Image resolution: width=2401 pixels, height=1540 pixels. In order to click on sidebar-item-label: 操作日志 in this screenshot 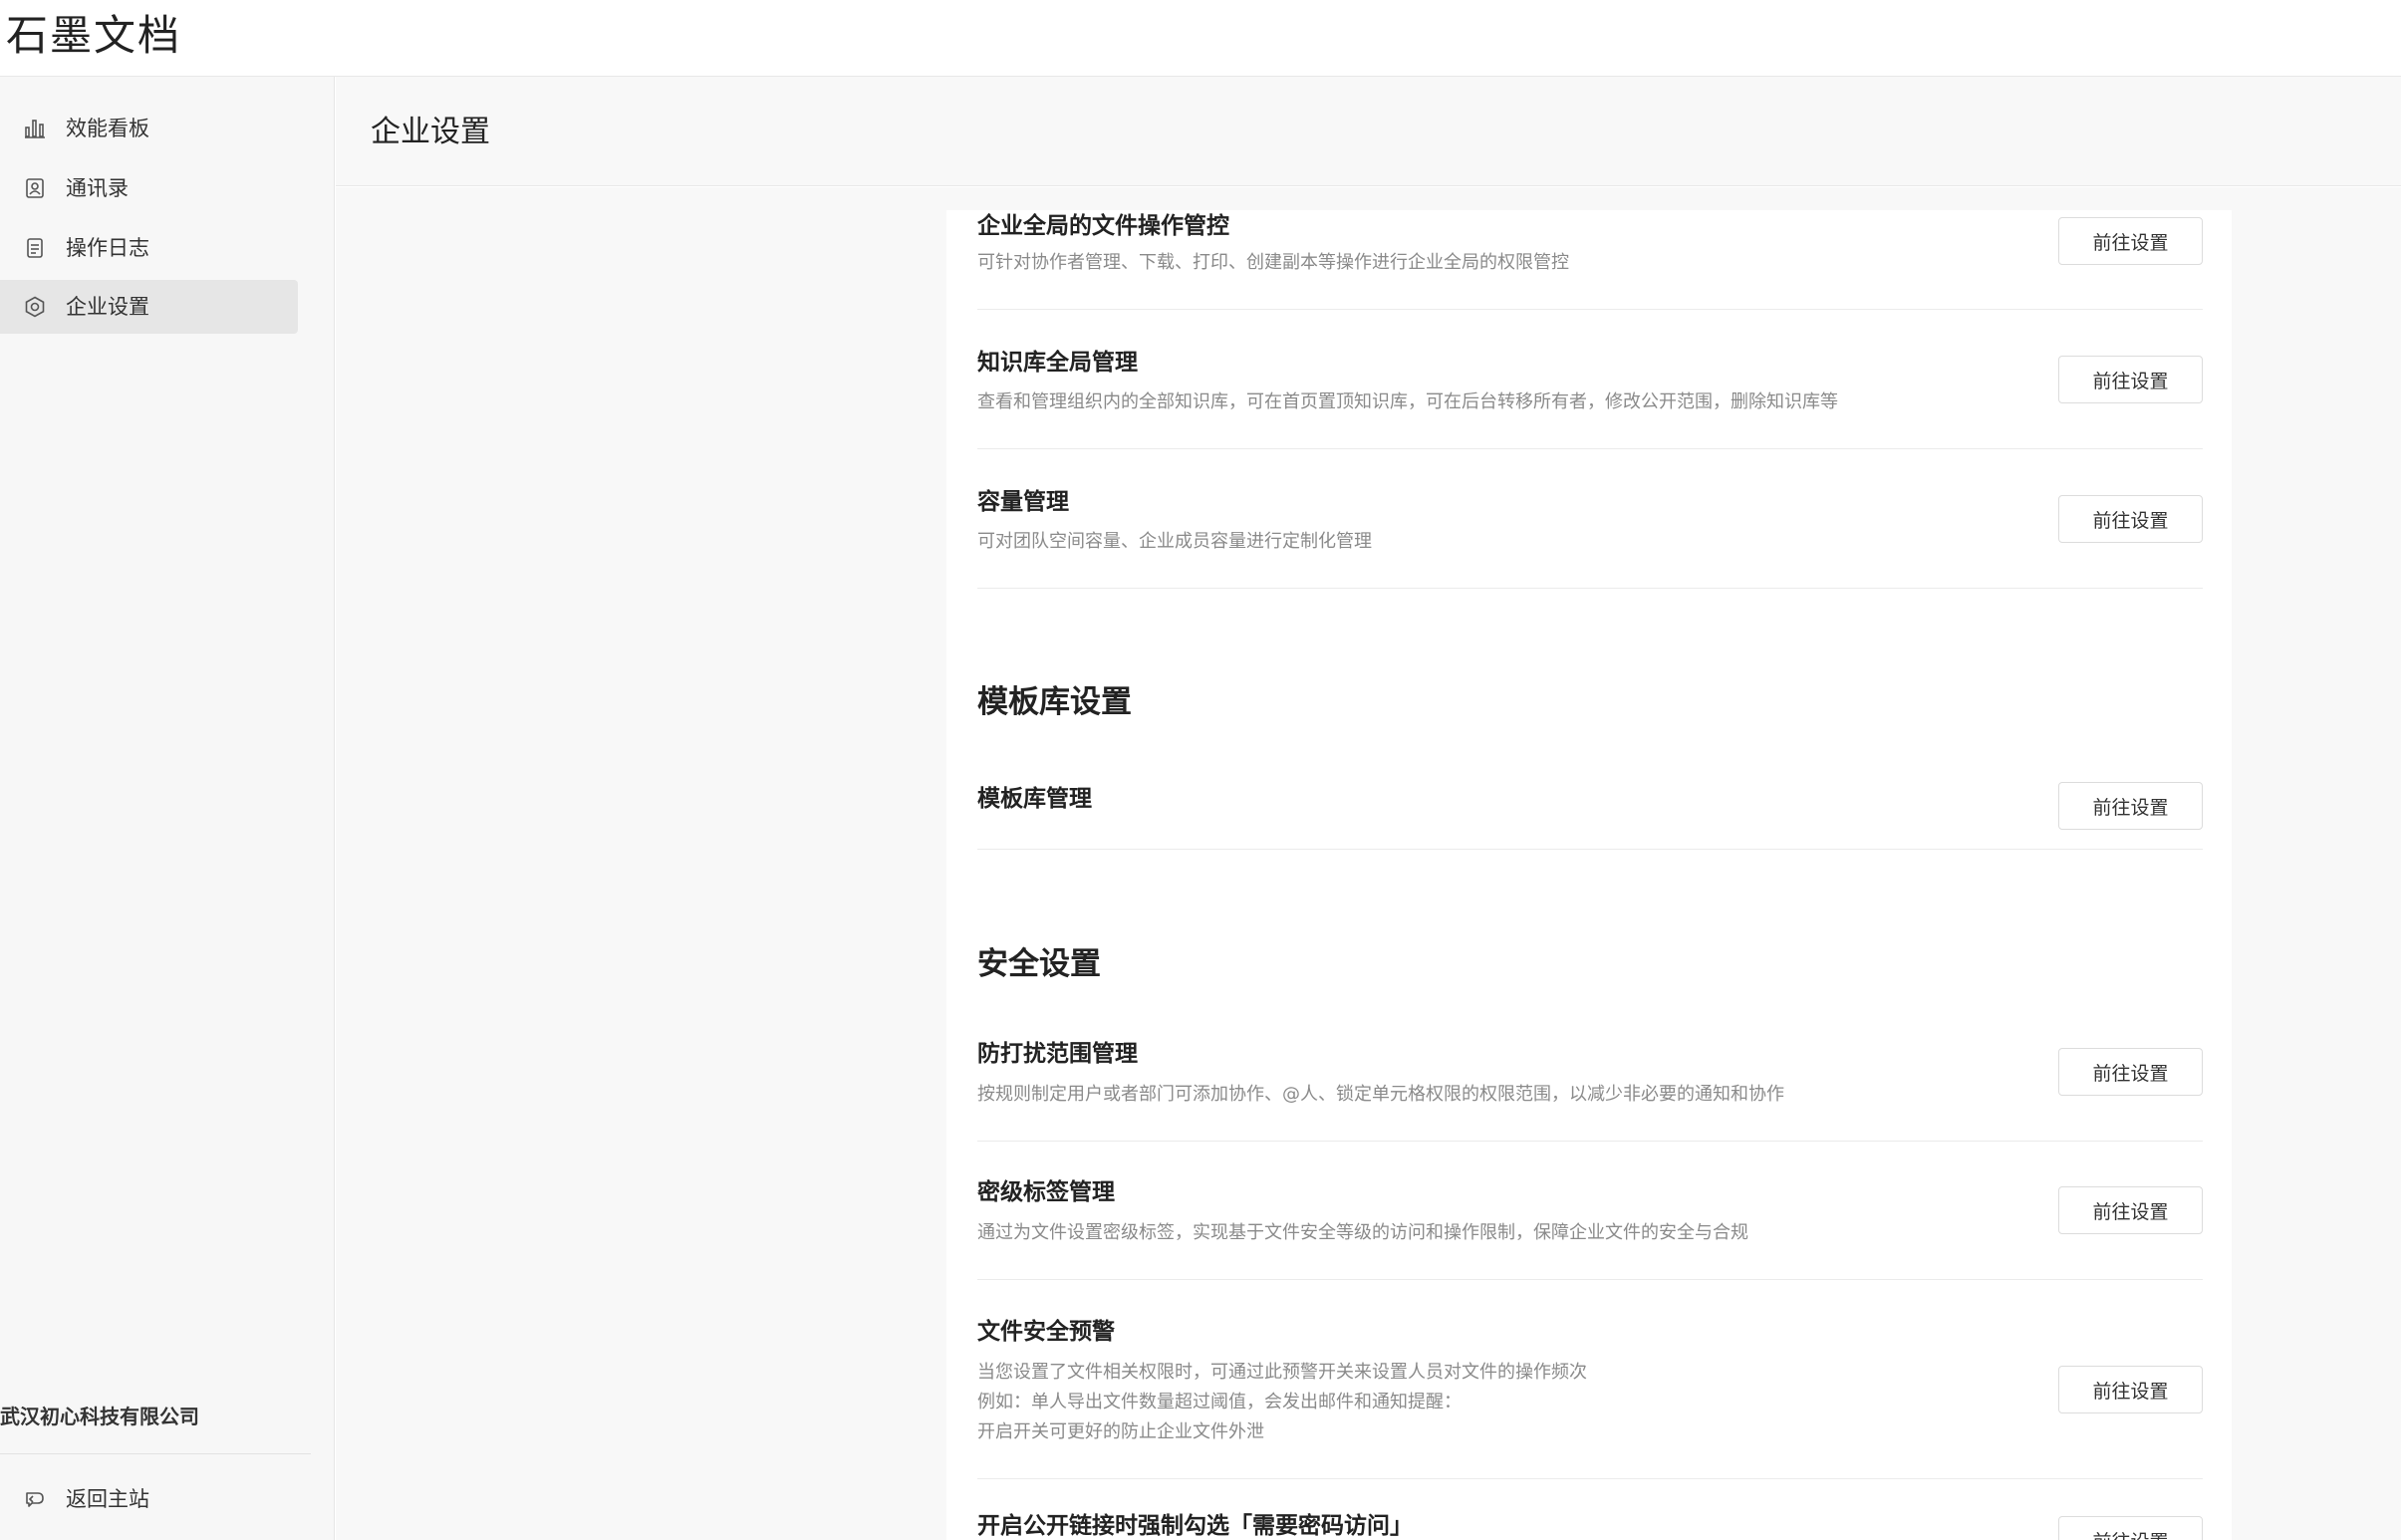, I will do `click(107, 248)`.